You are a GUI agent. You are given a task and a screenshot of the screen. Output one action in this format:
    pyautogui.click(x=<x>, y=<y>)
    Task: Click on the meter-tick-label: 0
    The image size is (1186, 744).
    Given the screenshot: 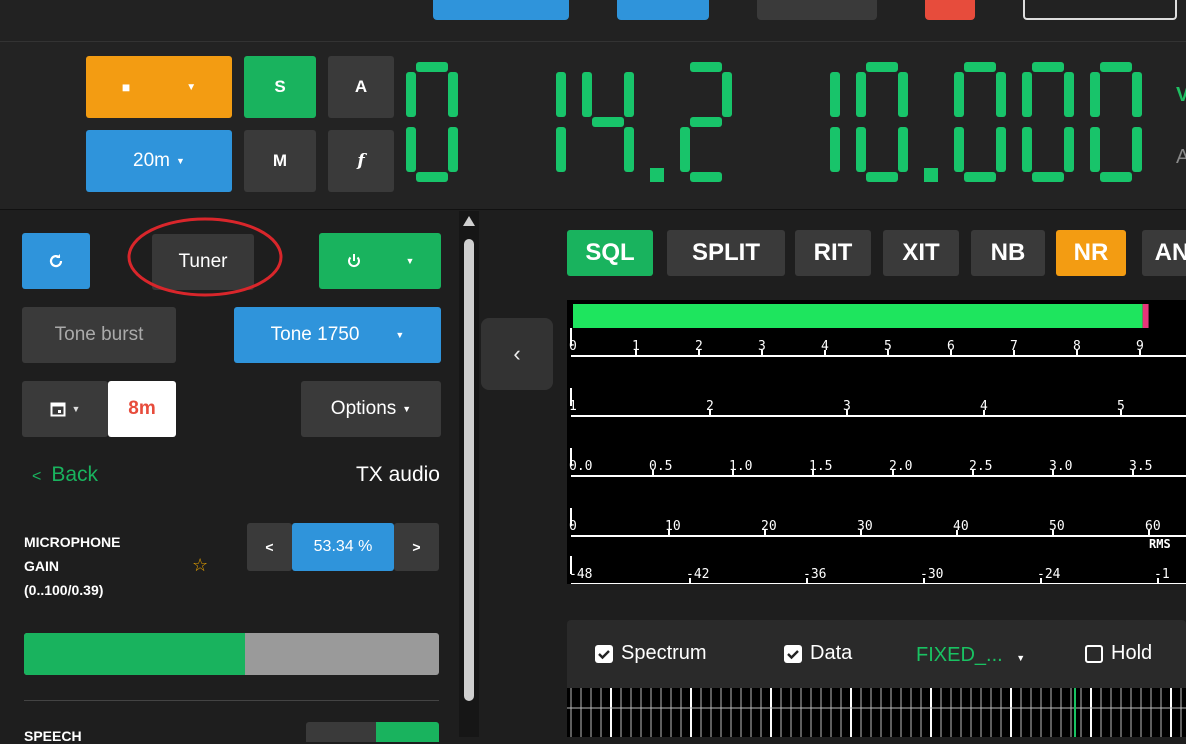 What is the action you would take?
    pyautogui.click(x=573, y=346)
    